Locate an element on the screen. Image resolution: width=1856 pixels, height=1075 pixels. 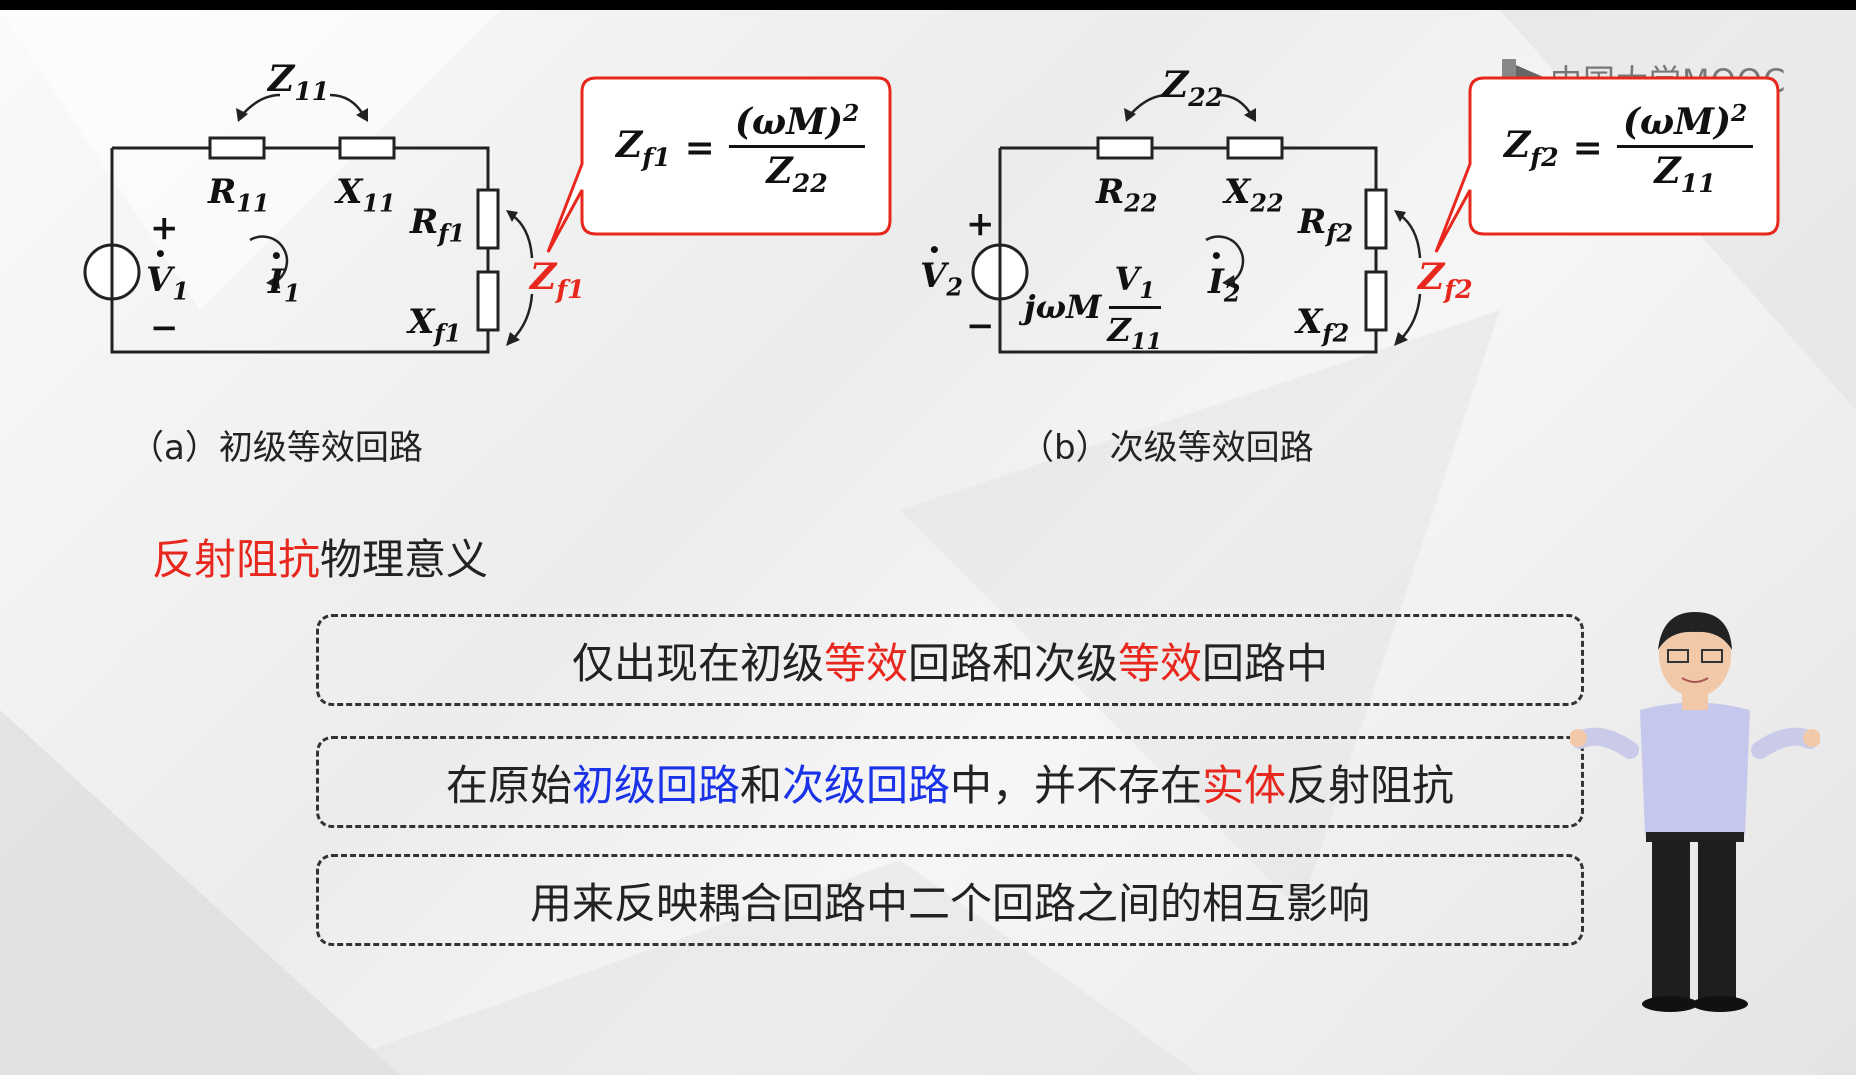
minus-sign-b: − is located at coordinates (980, 326).